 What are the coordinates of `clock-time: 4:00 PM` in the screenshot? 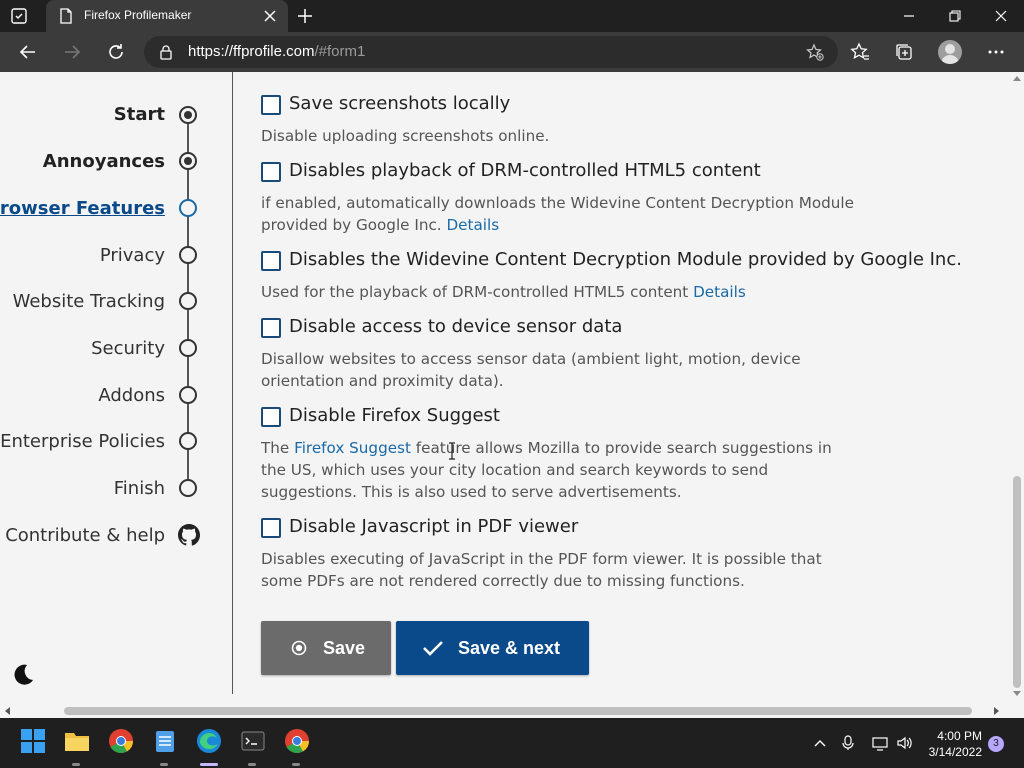 It's located at (959, 736).